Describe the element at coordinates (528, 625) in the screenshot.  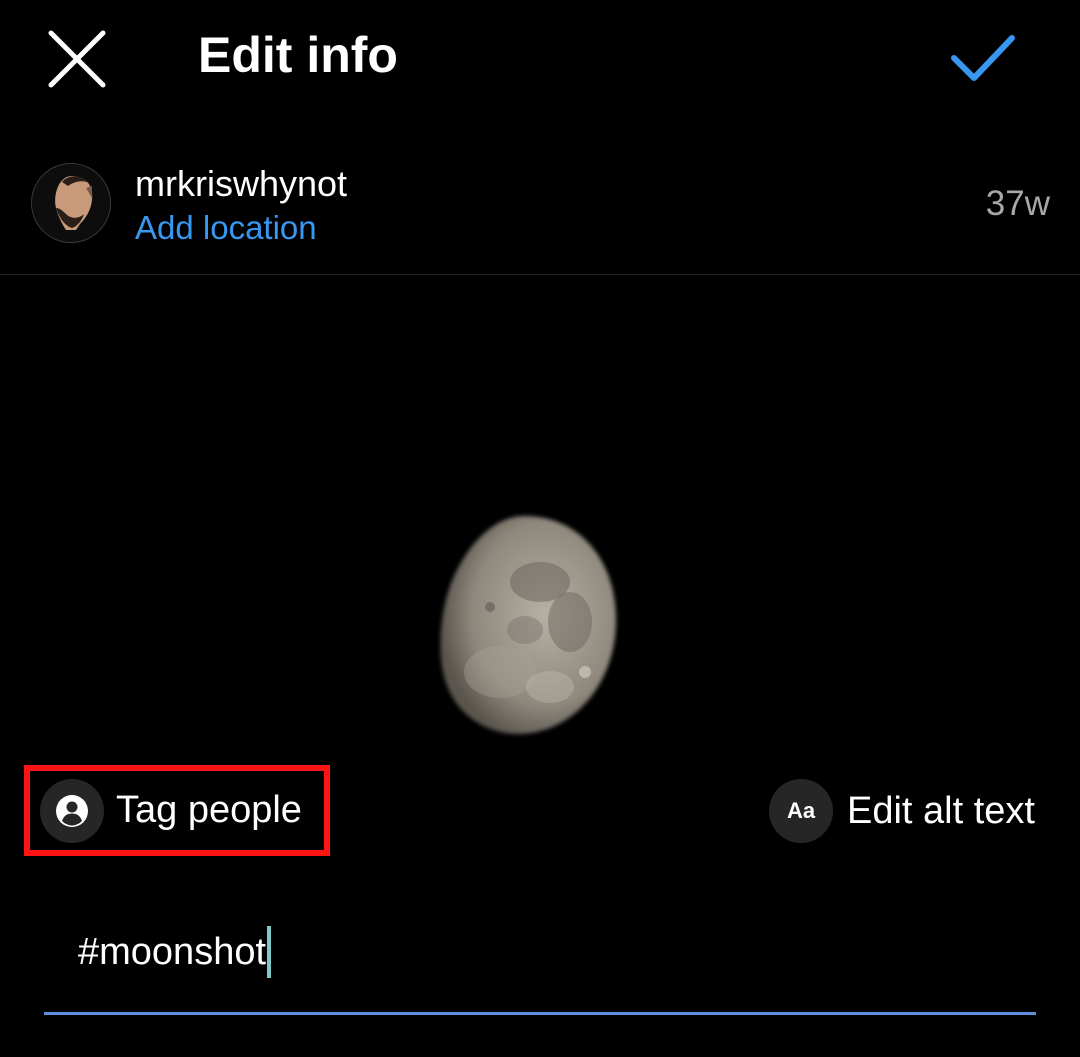
I see `moon-image` at that location.